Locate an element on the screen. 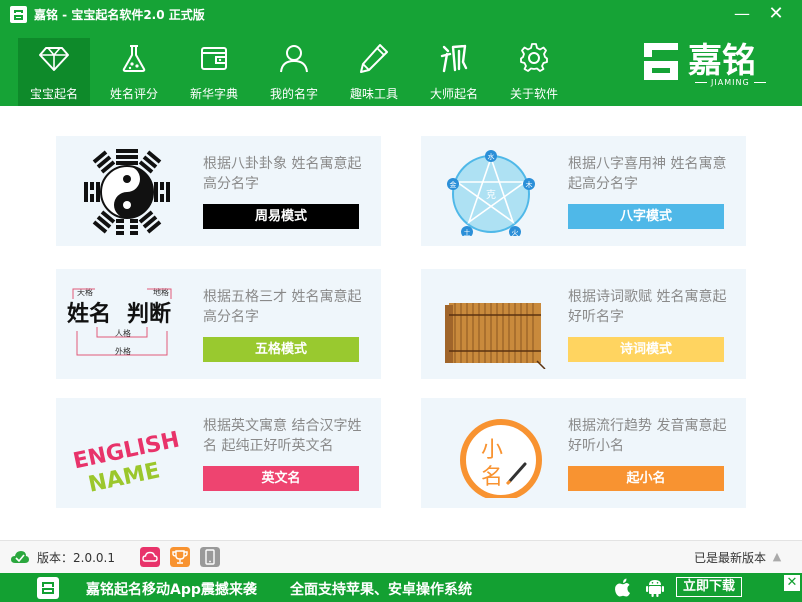  nickname-ming-char: 名 is located at coordinates (492, 477).